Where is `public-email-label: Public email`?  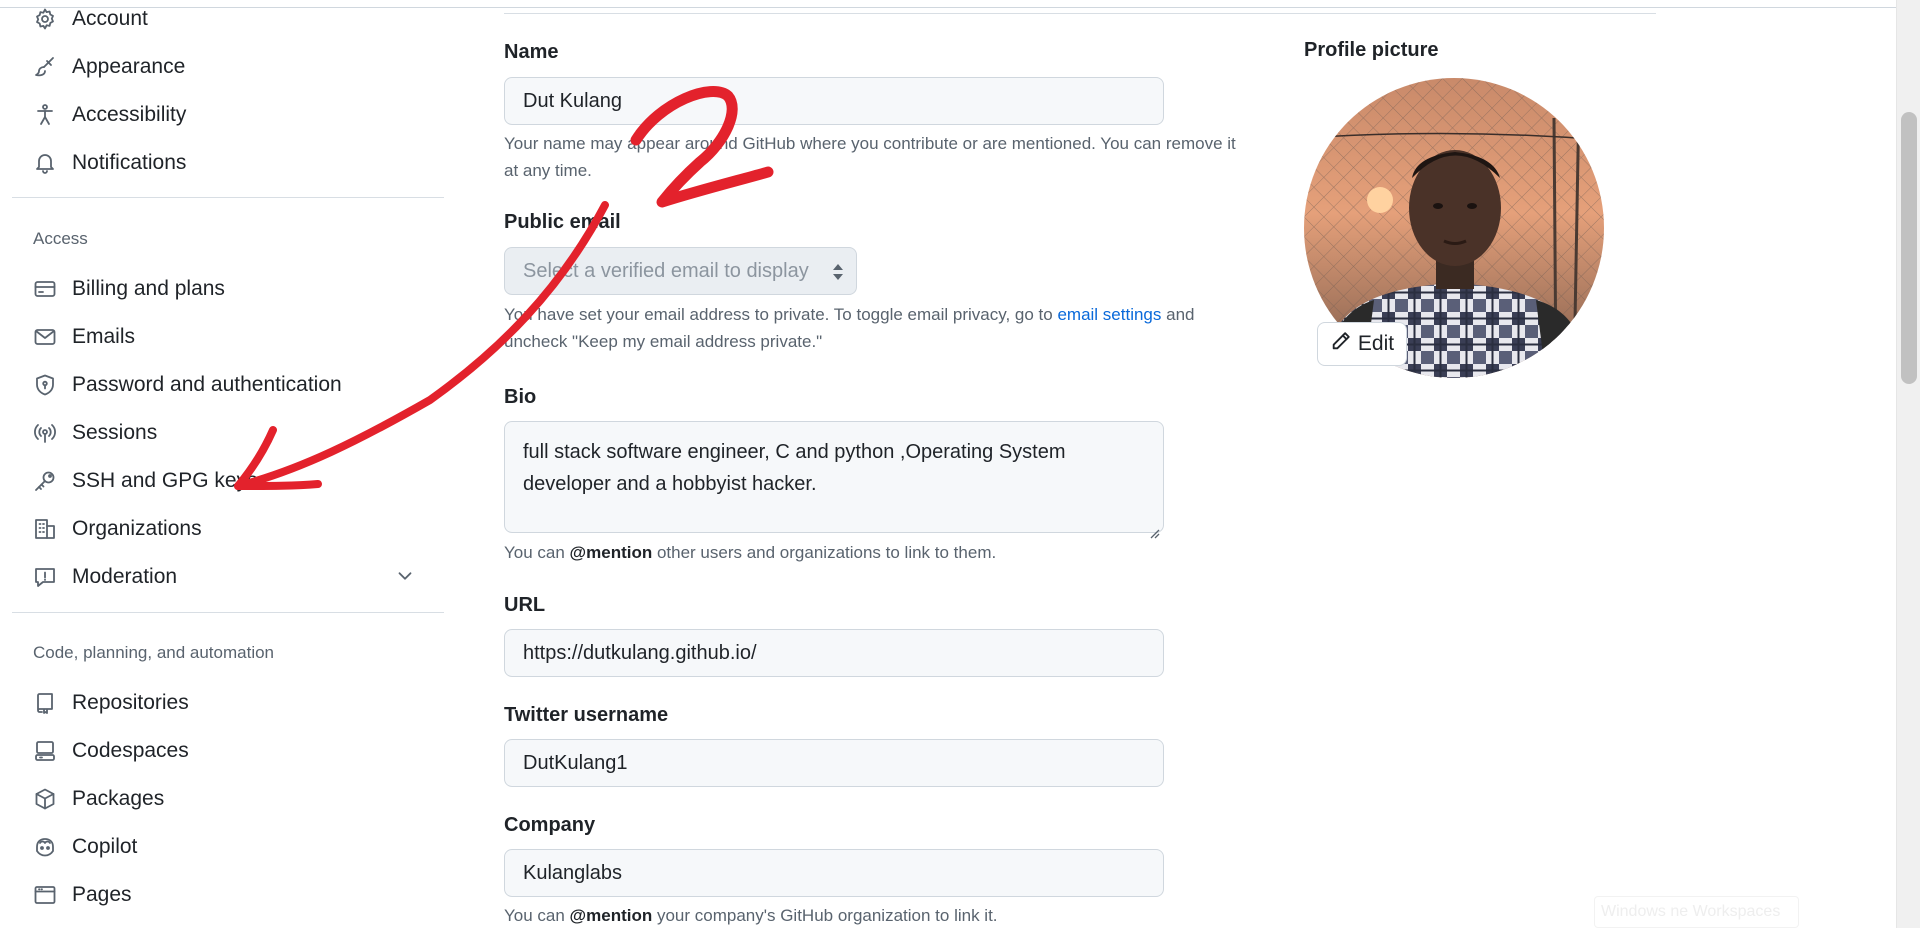
public-email-label: Public email is located at coordinates (562, 222).